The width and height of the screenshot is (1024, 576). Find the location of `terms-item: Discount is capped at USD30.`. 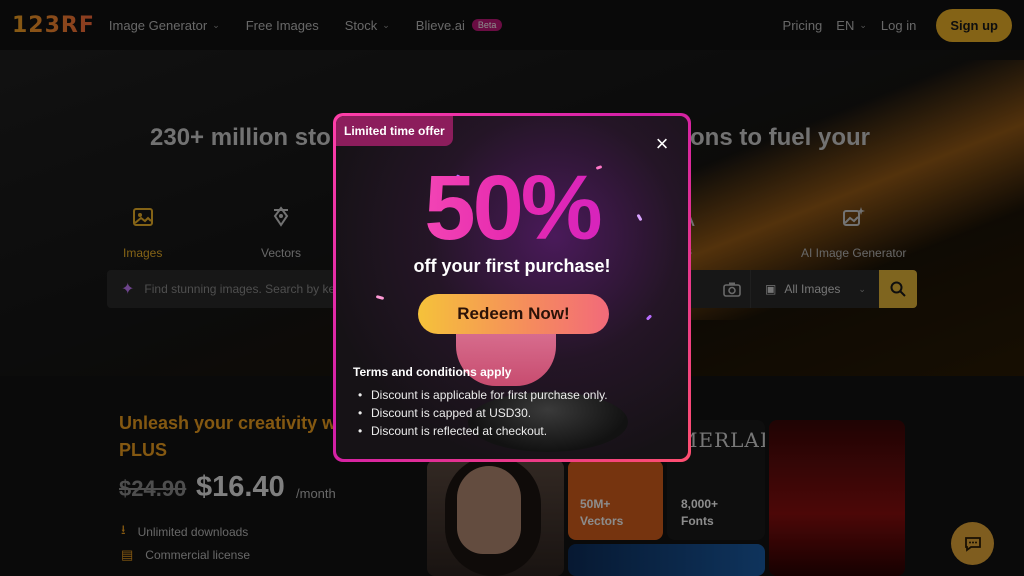

terms-item: Discount is capped at USD30. is located at coordinates (480, 413).